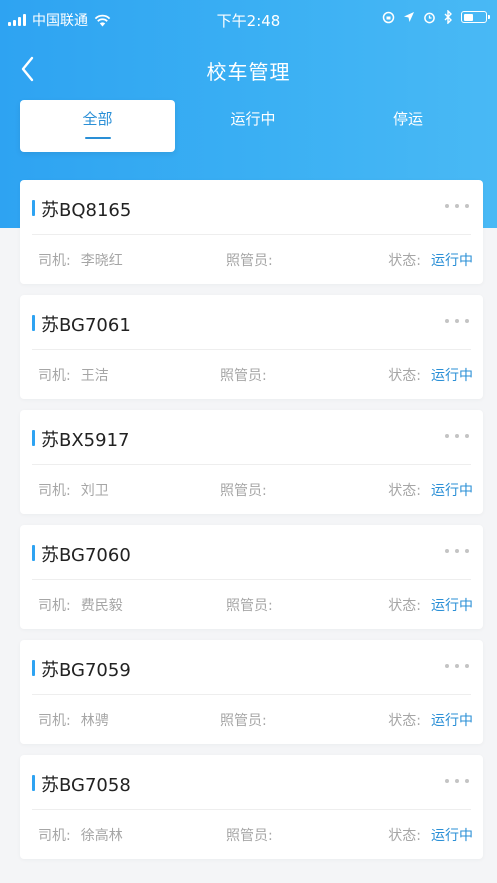 The height and width of the screenshot is (883, 497). I want to click on plate-number: 苏BG7058, so click(86, 785).